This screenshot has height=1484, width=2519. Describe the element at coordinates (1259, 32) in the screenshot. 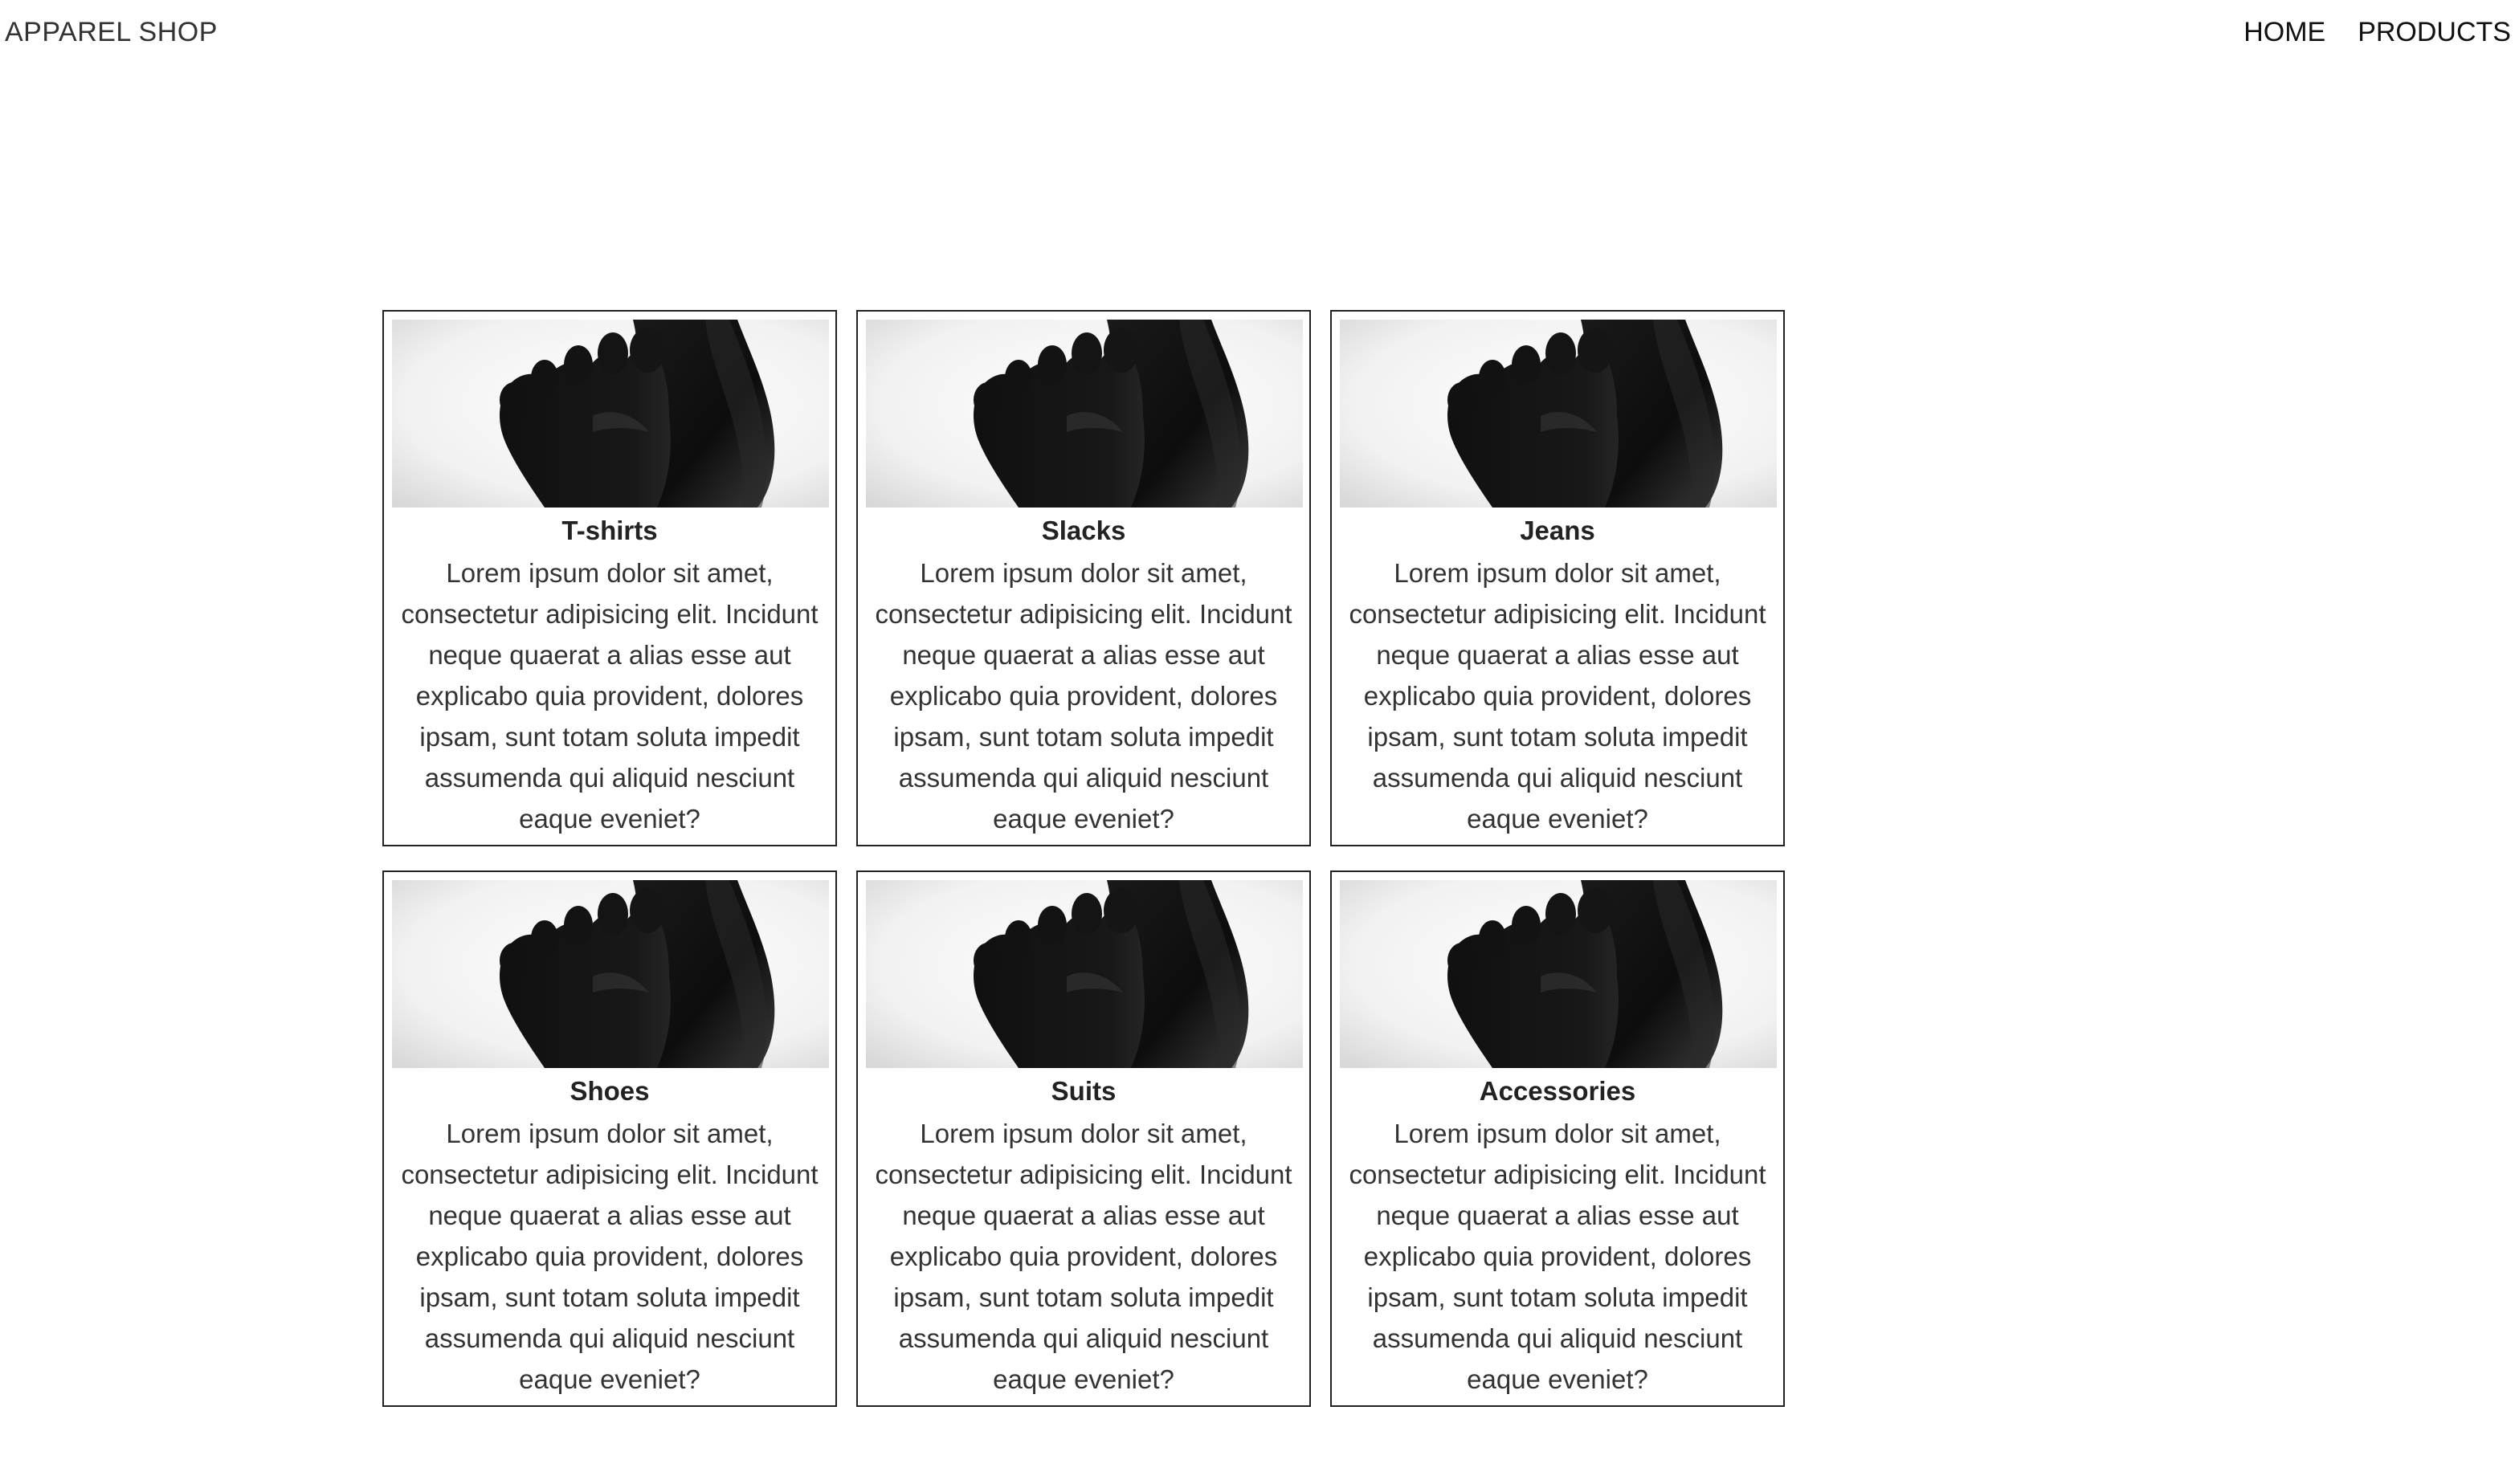

I see `site-header: APPAREL SHOP HOME PRODUCTS` at that location.